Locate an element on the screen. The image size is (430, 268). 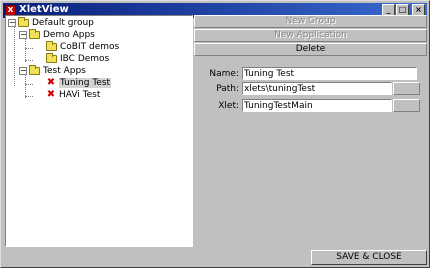
tree-node-label: Tuning Test is located at coordinates (85, 83).